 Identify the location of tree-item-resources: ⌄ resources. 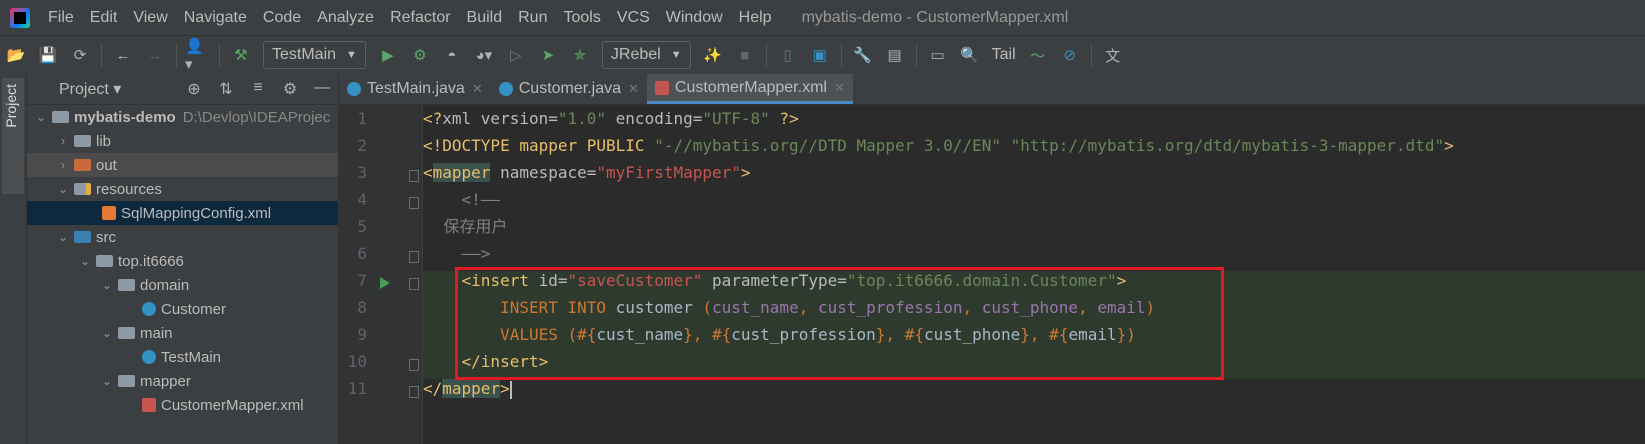
(182, 189).